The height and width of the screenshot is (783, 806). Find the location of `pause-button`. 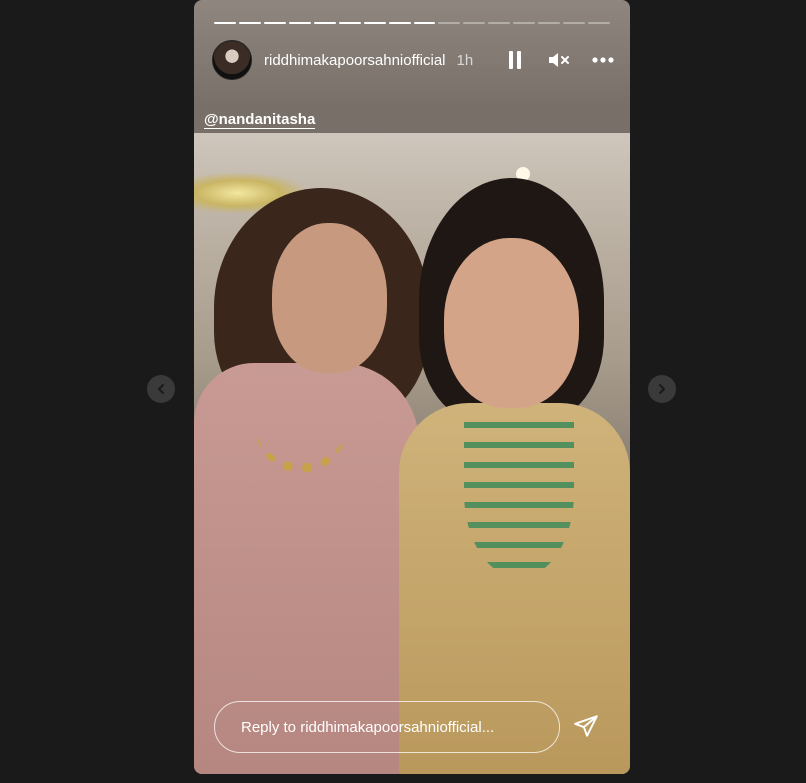

pause-button is located at coordinates (515, 60).